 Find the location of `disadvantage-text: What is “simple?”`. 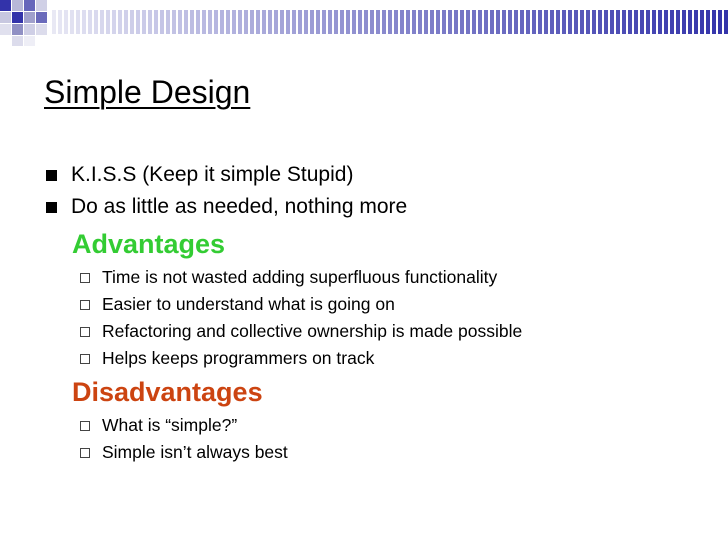

disadvantage-text: What is “simple?” is located at coordinates (170, 425).